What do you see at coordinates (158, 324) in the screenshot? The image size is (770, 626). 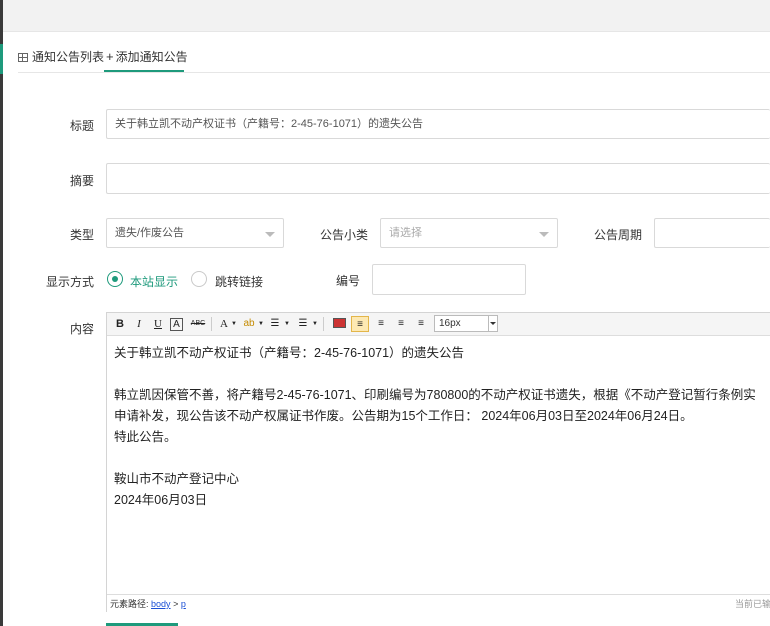 I see `underline-button: U` at bounding box center [158, 324].